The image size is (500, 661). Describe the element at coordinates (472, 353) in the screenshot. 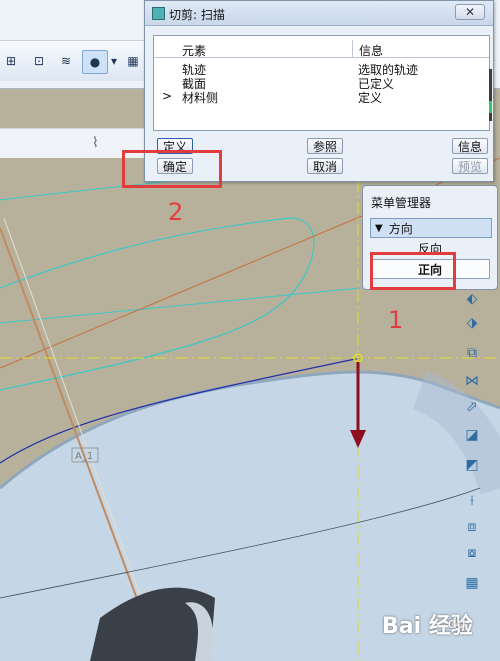

I see `blend-icon: ⧉` at that location.